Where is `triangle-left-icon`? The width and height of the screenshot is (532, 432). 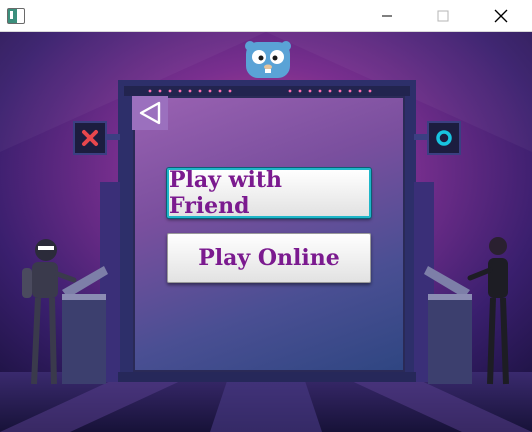
triangle-left-icon is located at coordinates (150, 113).